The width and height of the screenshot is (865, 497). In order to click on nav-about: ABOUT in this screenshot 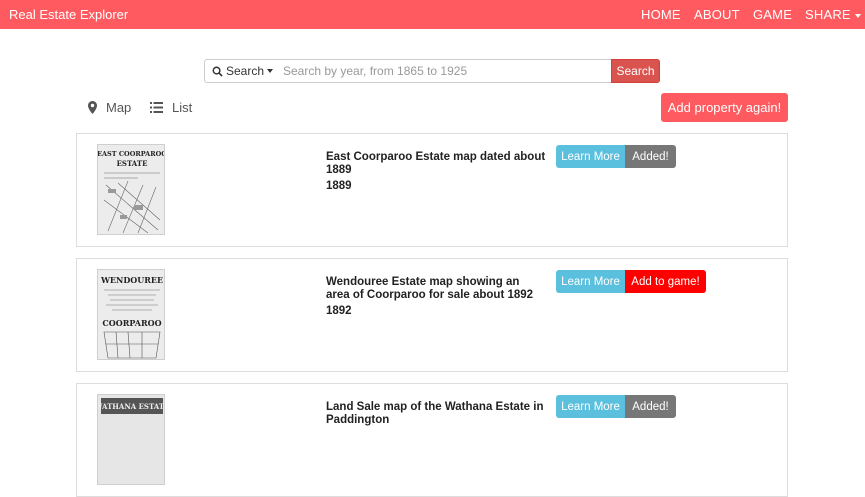, I will do `click(717, 14)`.